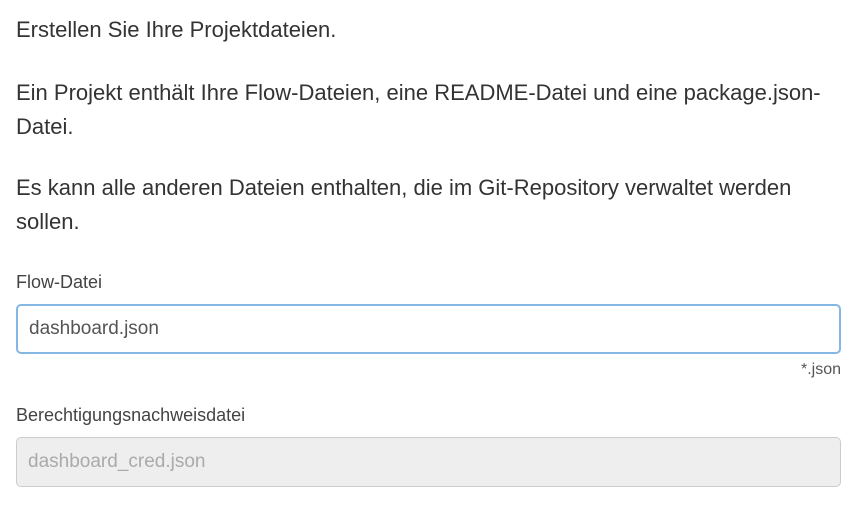 This screenshot has height=517, width=863. What do you see at coordinates (131, 415) in the screenshot?
I see `credentials-file-label: Berechtigungsnachweisdatei` at bounding box center [131, 415].